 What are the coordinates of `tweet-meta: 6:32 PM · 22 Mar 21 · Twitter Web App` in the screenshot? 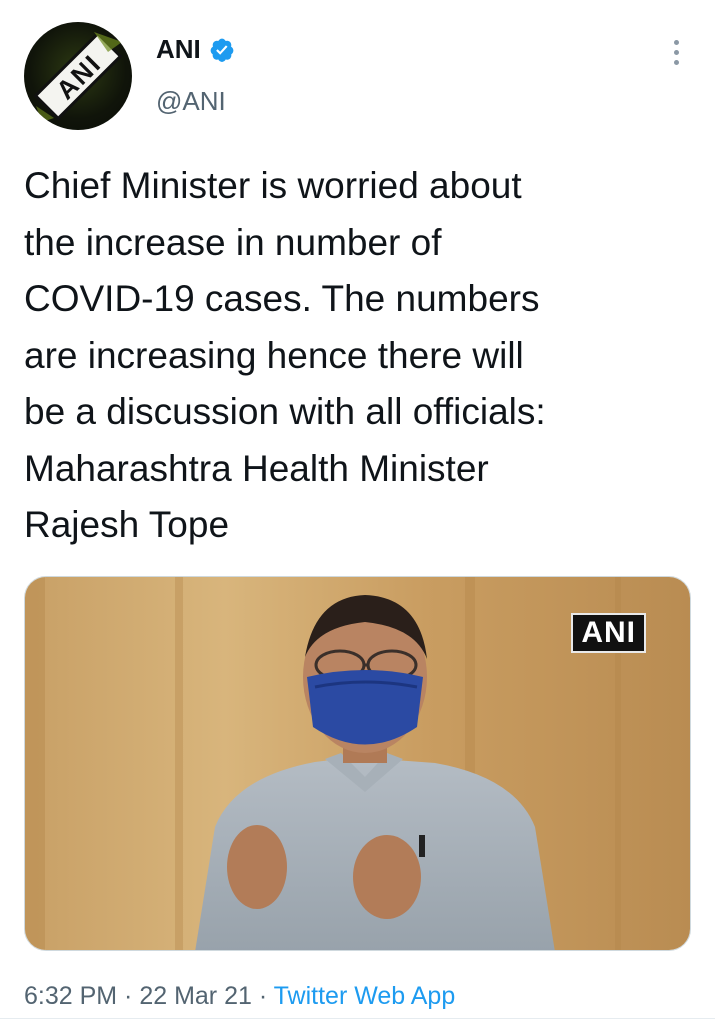 It's located at (239, 996).